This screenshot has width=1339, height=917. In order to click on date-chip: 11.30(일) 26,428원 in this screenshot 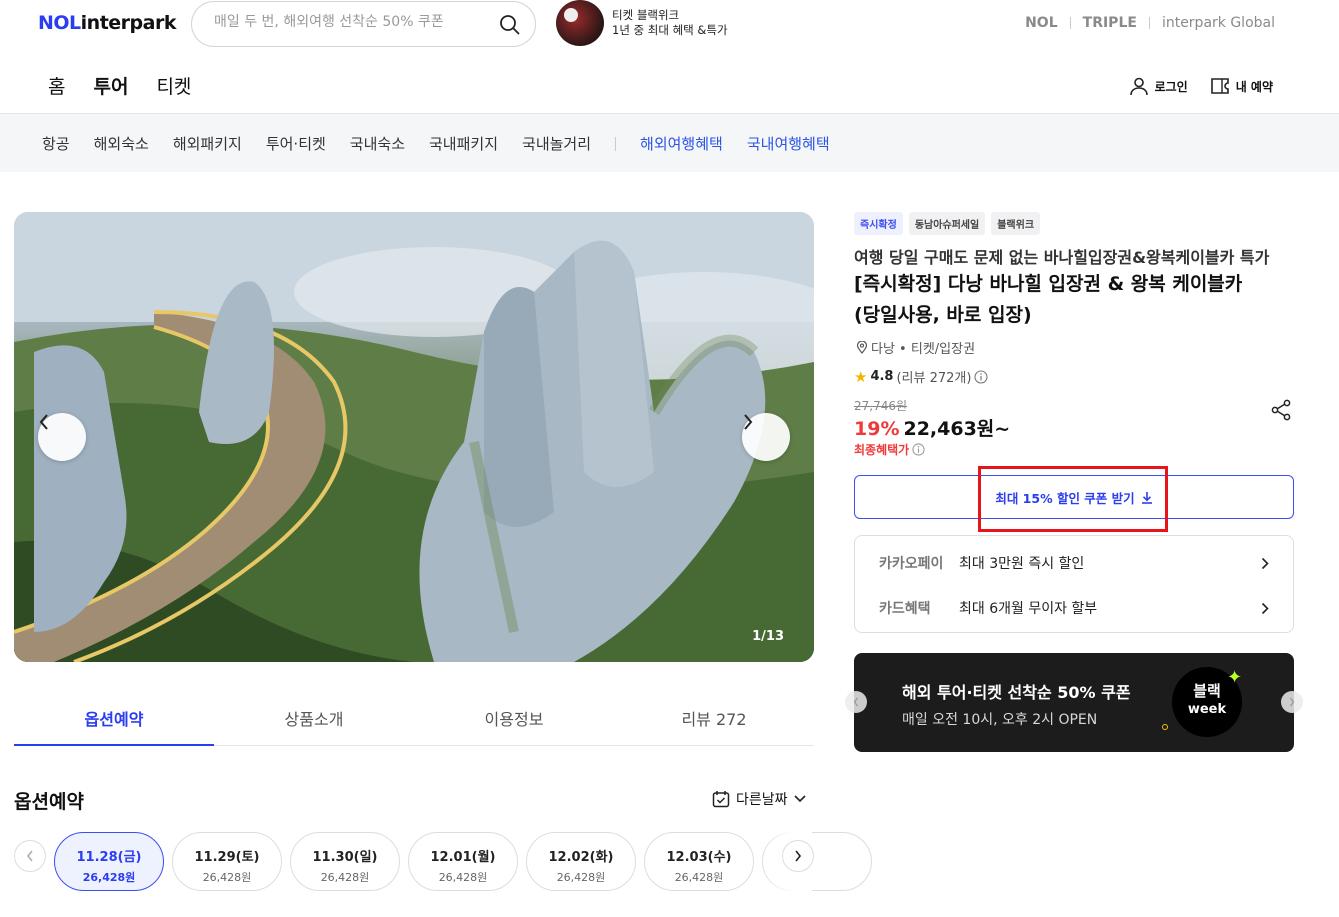, I will do `click(345, 861)`.